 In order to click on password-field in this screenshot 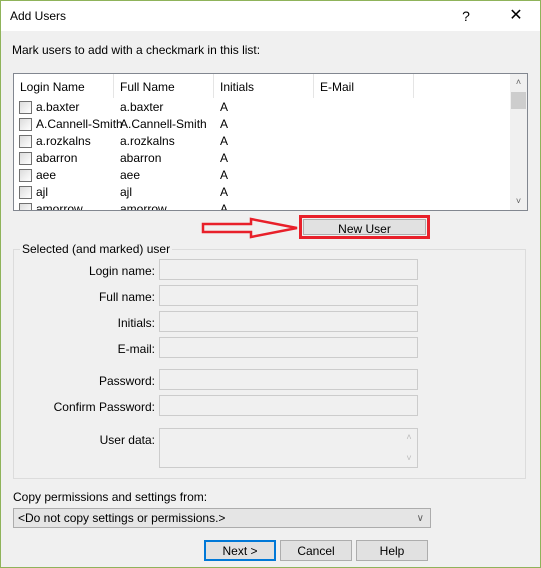, I will do `click(288, 379)`.